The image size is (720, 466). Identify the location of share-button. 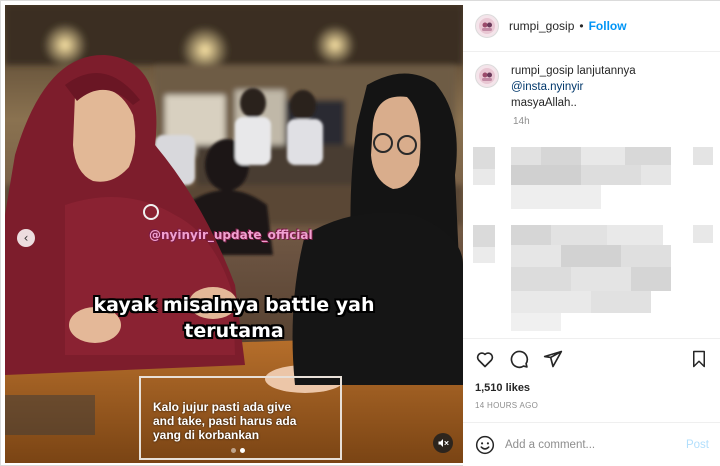
(553, 359).